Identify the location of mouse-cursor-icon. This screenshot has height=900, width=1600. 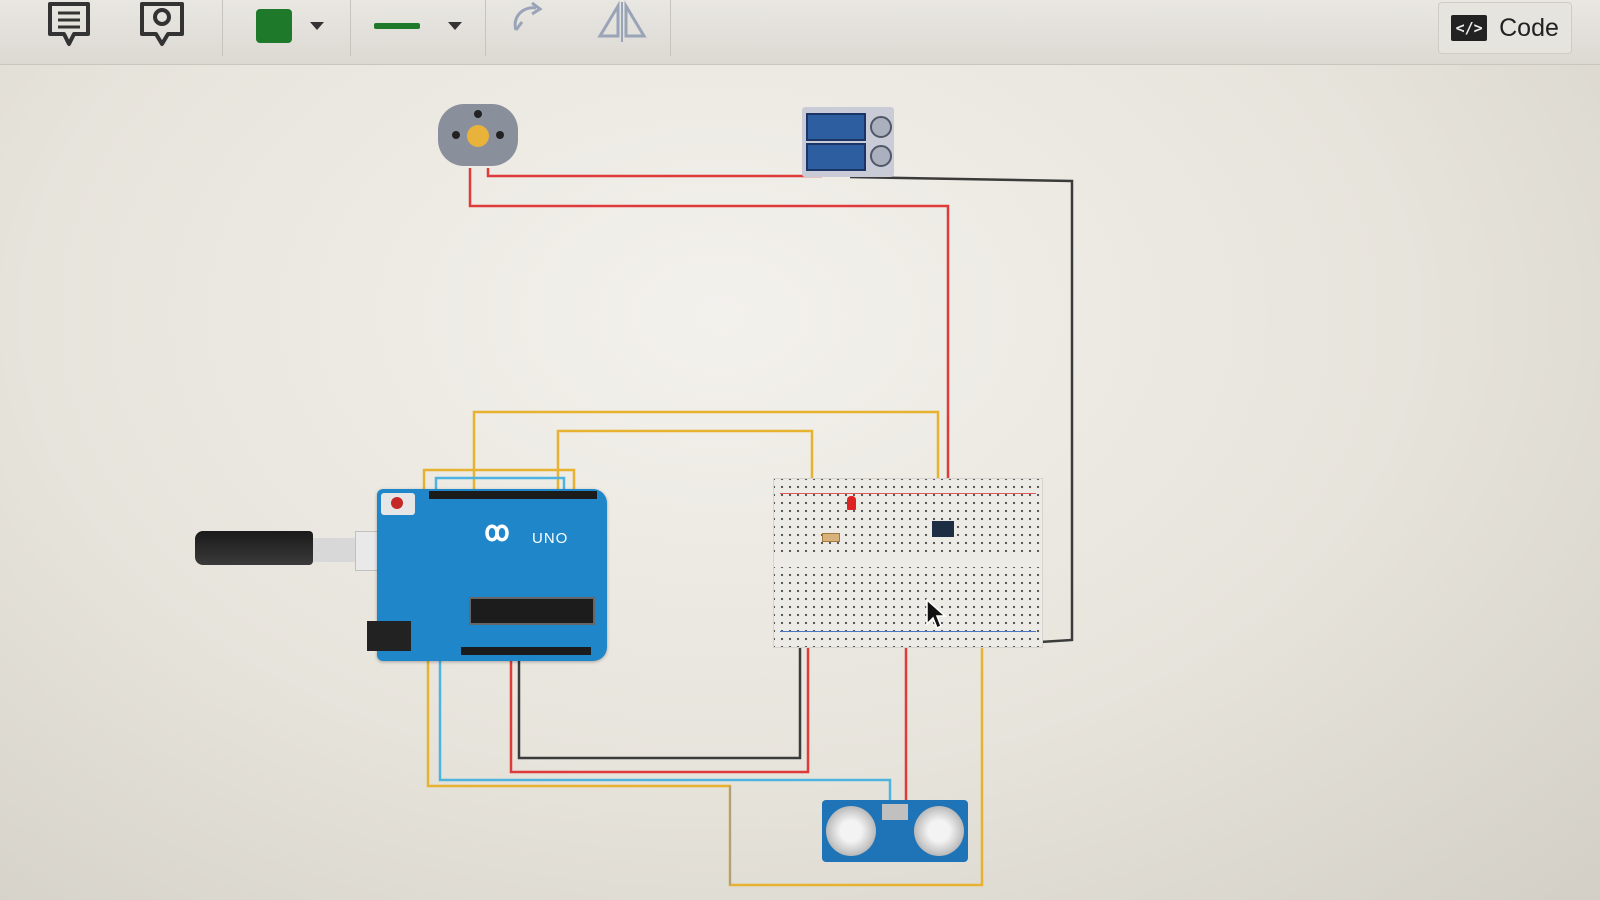
(936, 614).